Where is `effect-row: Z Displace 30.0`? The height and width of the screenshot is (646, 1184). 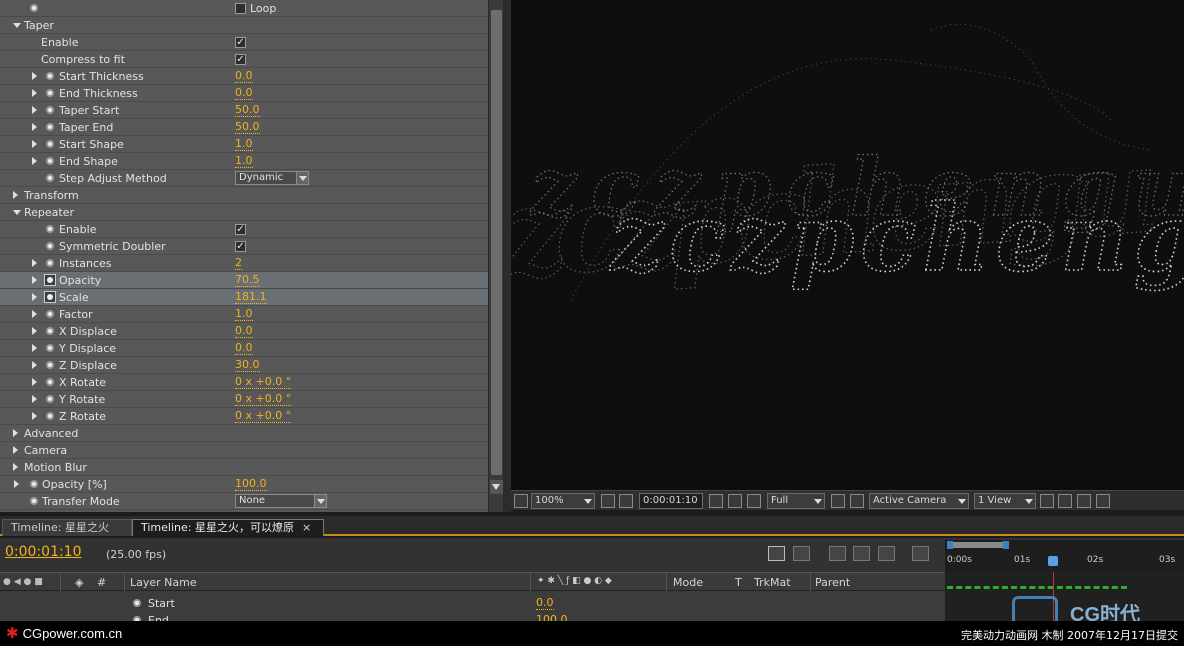 effect-row: Z Displace 30.0 is located at coordinates (244, 365).